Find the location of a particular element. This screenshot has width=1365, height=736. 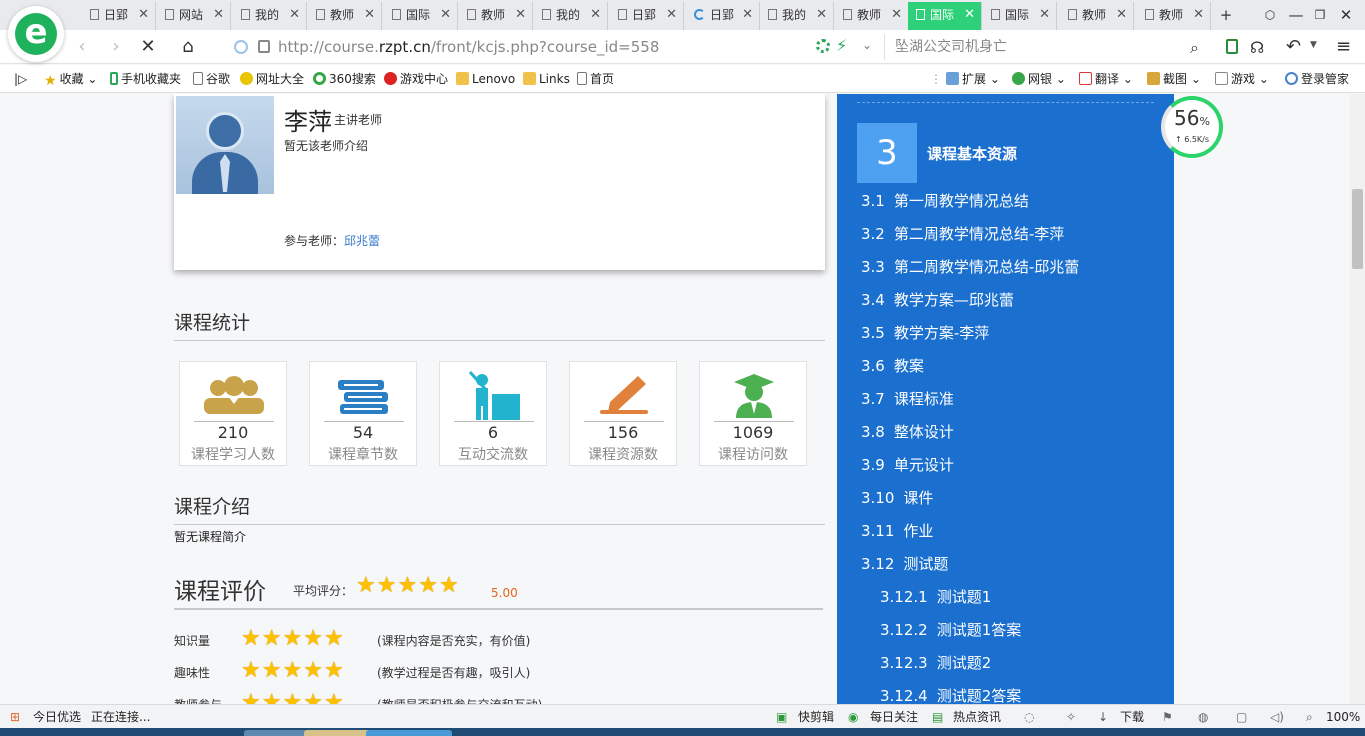

status-quick-edit: 快剪辑 is located at coordinates (816, 717).